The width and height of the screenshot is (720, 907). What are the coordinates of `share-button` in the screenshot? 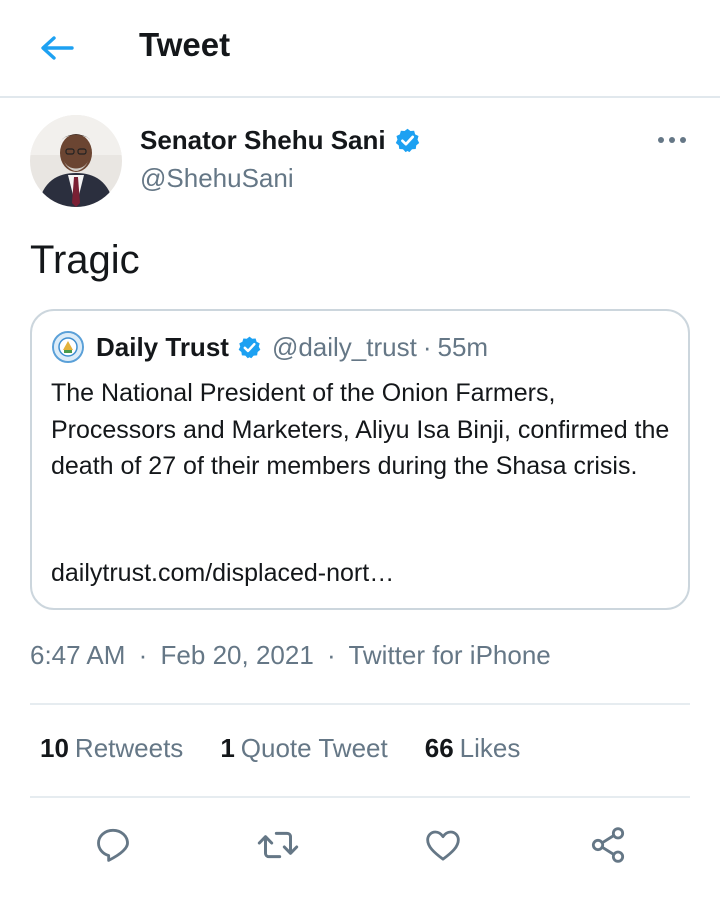 It's located at (608, 845).